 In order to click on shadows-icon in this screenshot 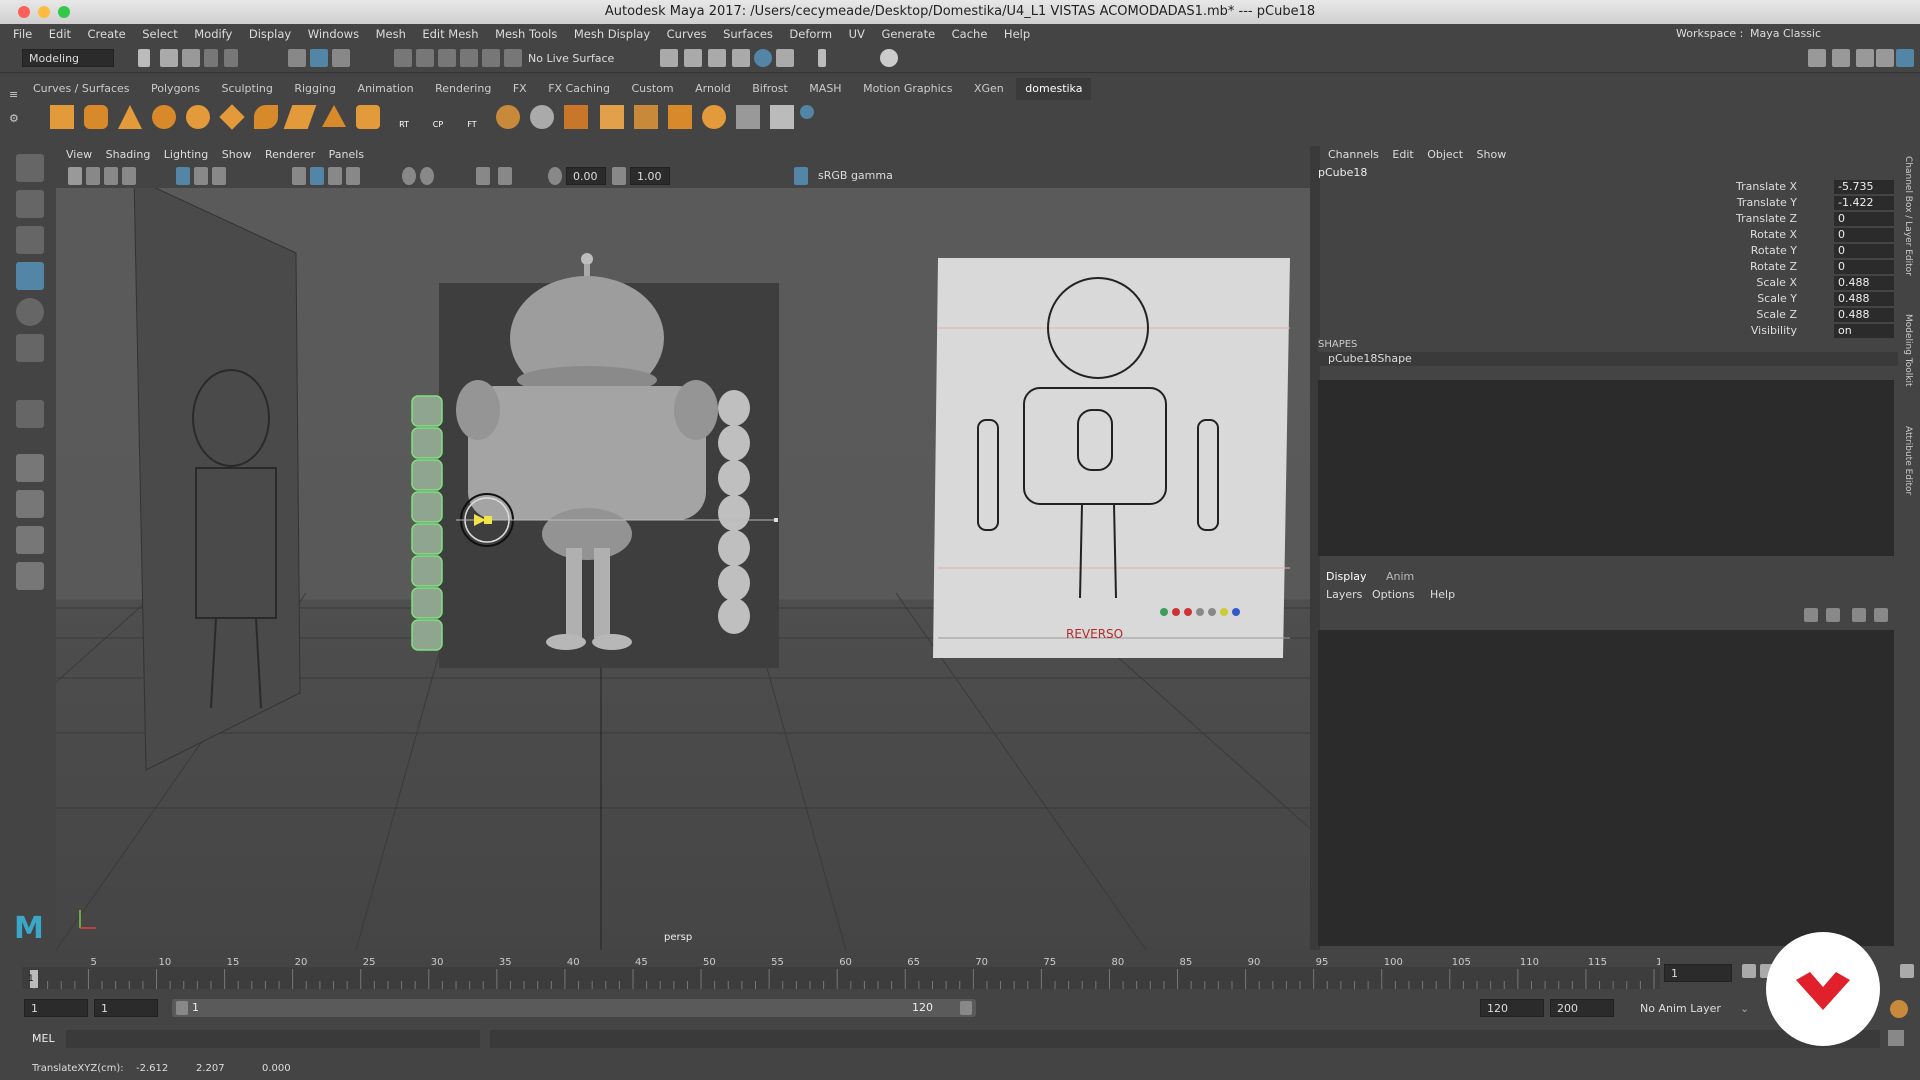, I will do `click(409, 176)`.